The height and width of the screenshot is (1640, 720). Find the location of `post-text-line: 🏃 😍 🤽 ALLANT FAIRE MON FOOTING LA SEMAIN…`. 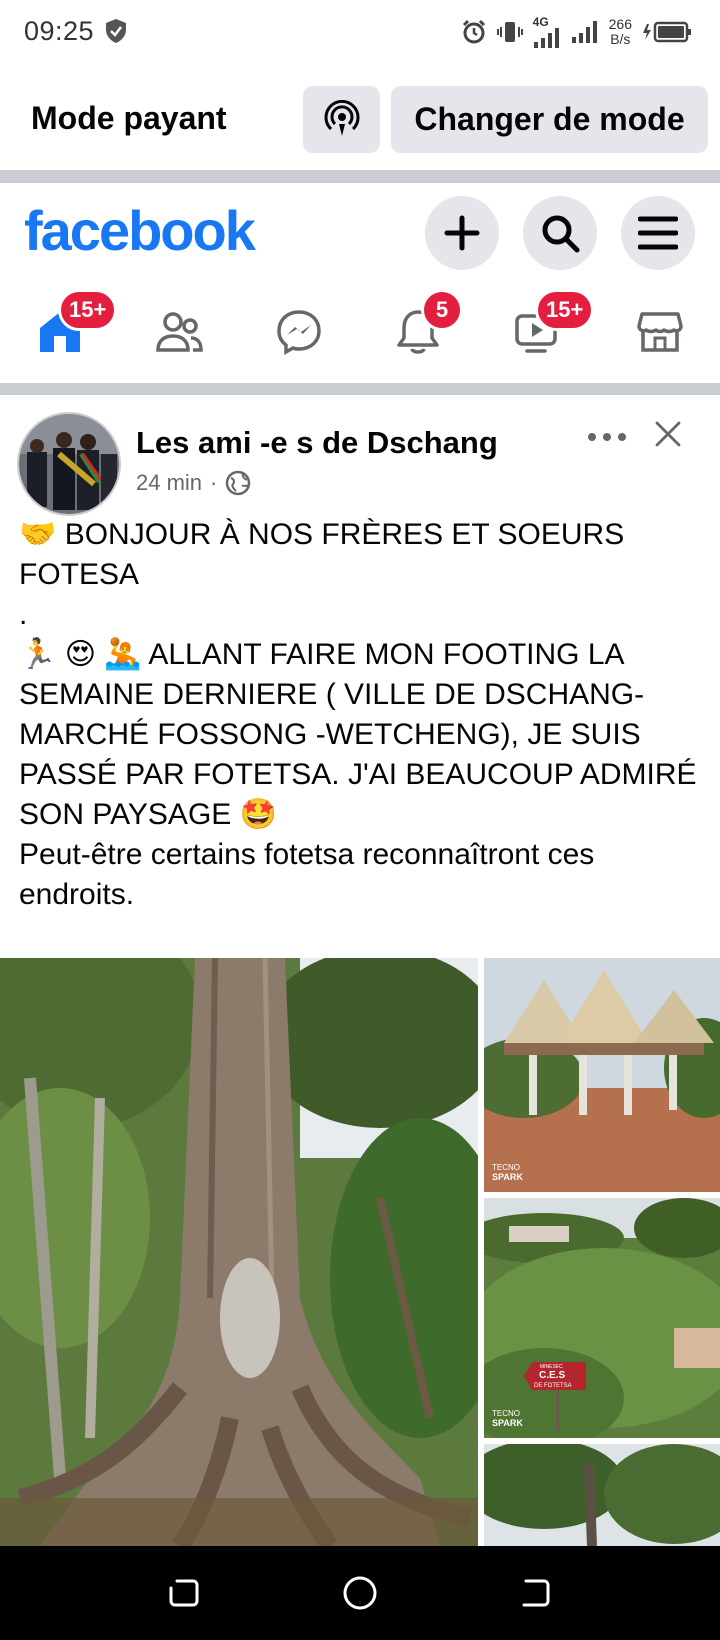

post-text-line: 🏃 😍 🤽 ALLANT FAIRE MON FOOTING LA SEMAIN… is located at coordinates (358, 734).